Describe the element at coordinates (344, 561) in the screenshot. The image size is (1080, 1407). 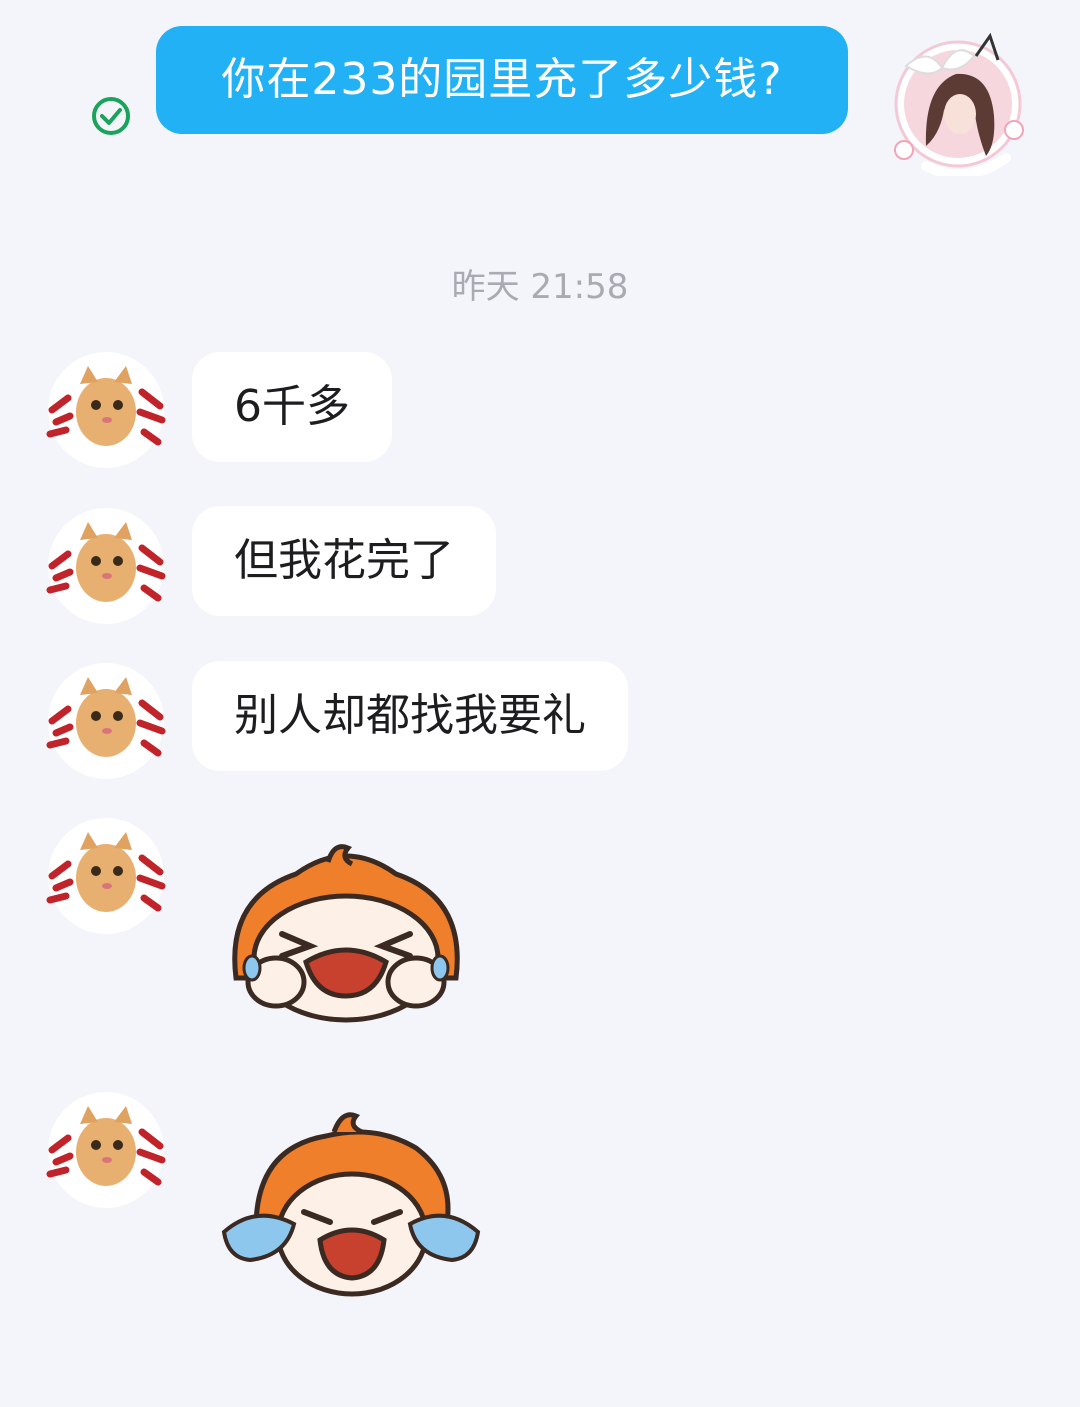
I see `received-message-bubble: 但我花完了` at that location.